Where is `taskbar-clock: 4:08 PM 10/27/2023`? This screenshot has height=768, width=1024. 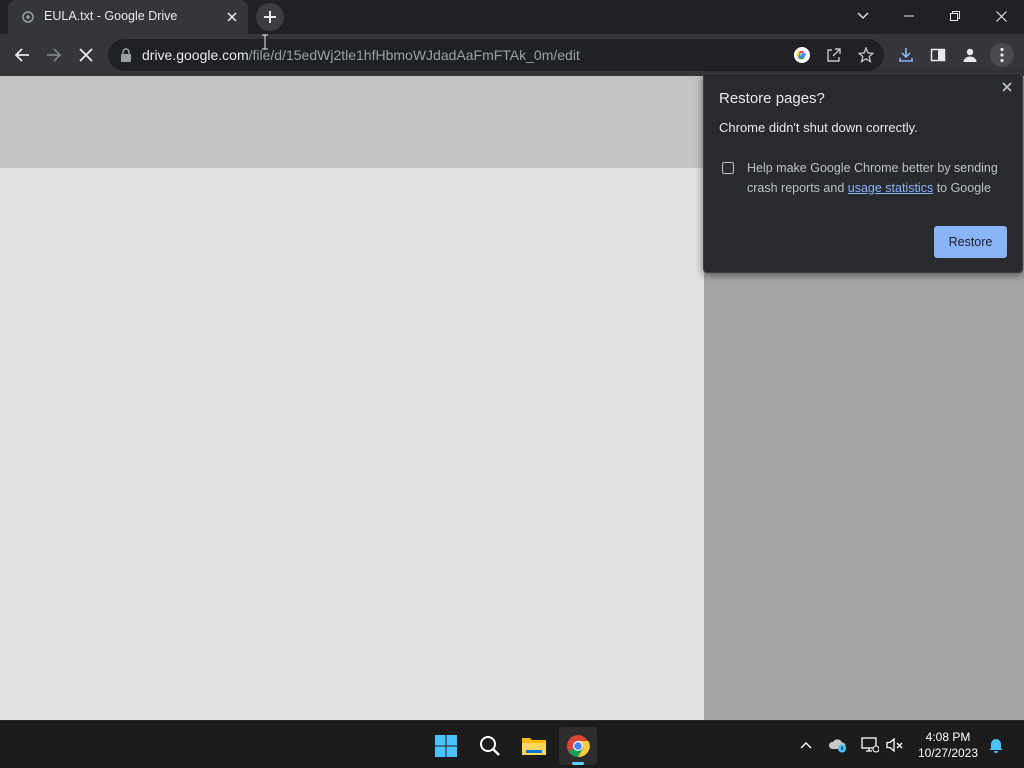 taskbar-clock: 4:08 PM 10/27/2023 is located at coordinates (948, 745).